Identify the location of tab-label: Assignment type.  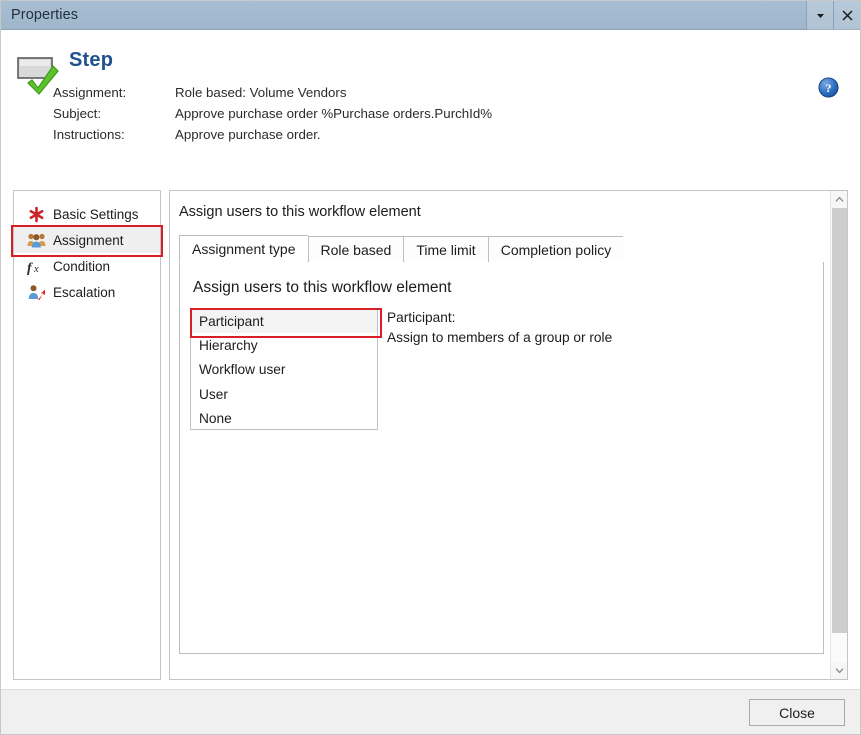
(244, 249).